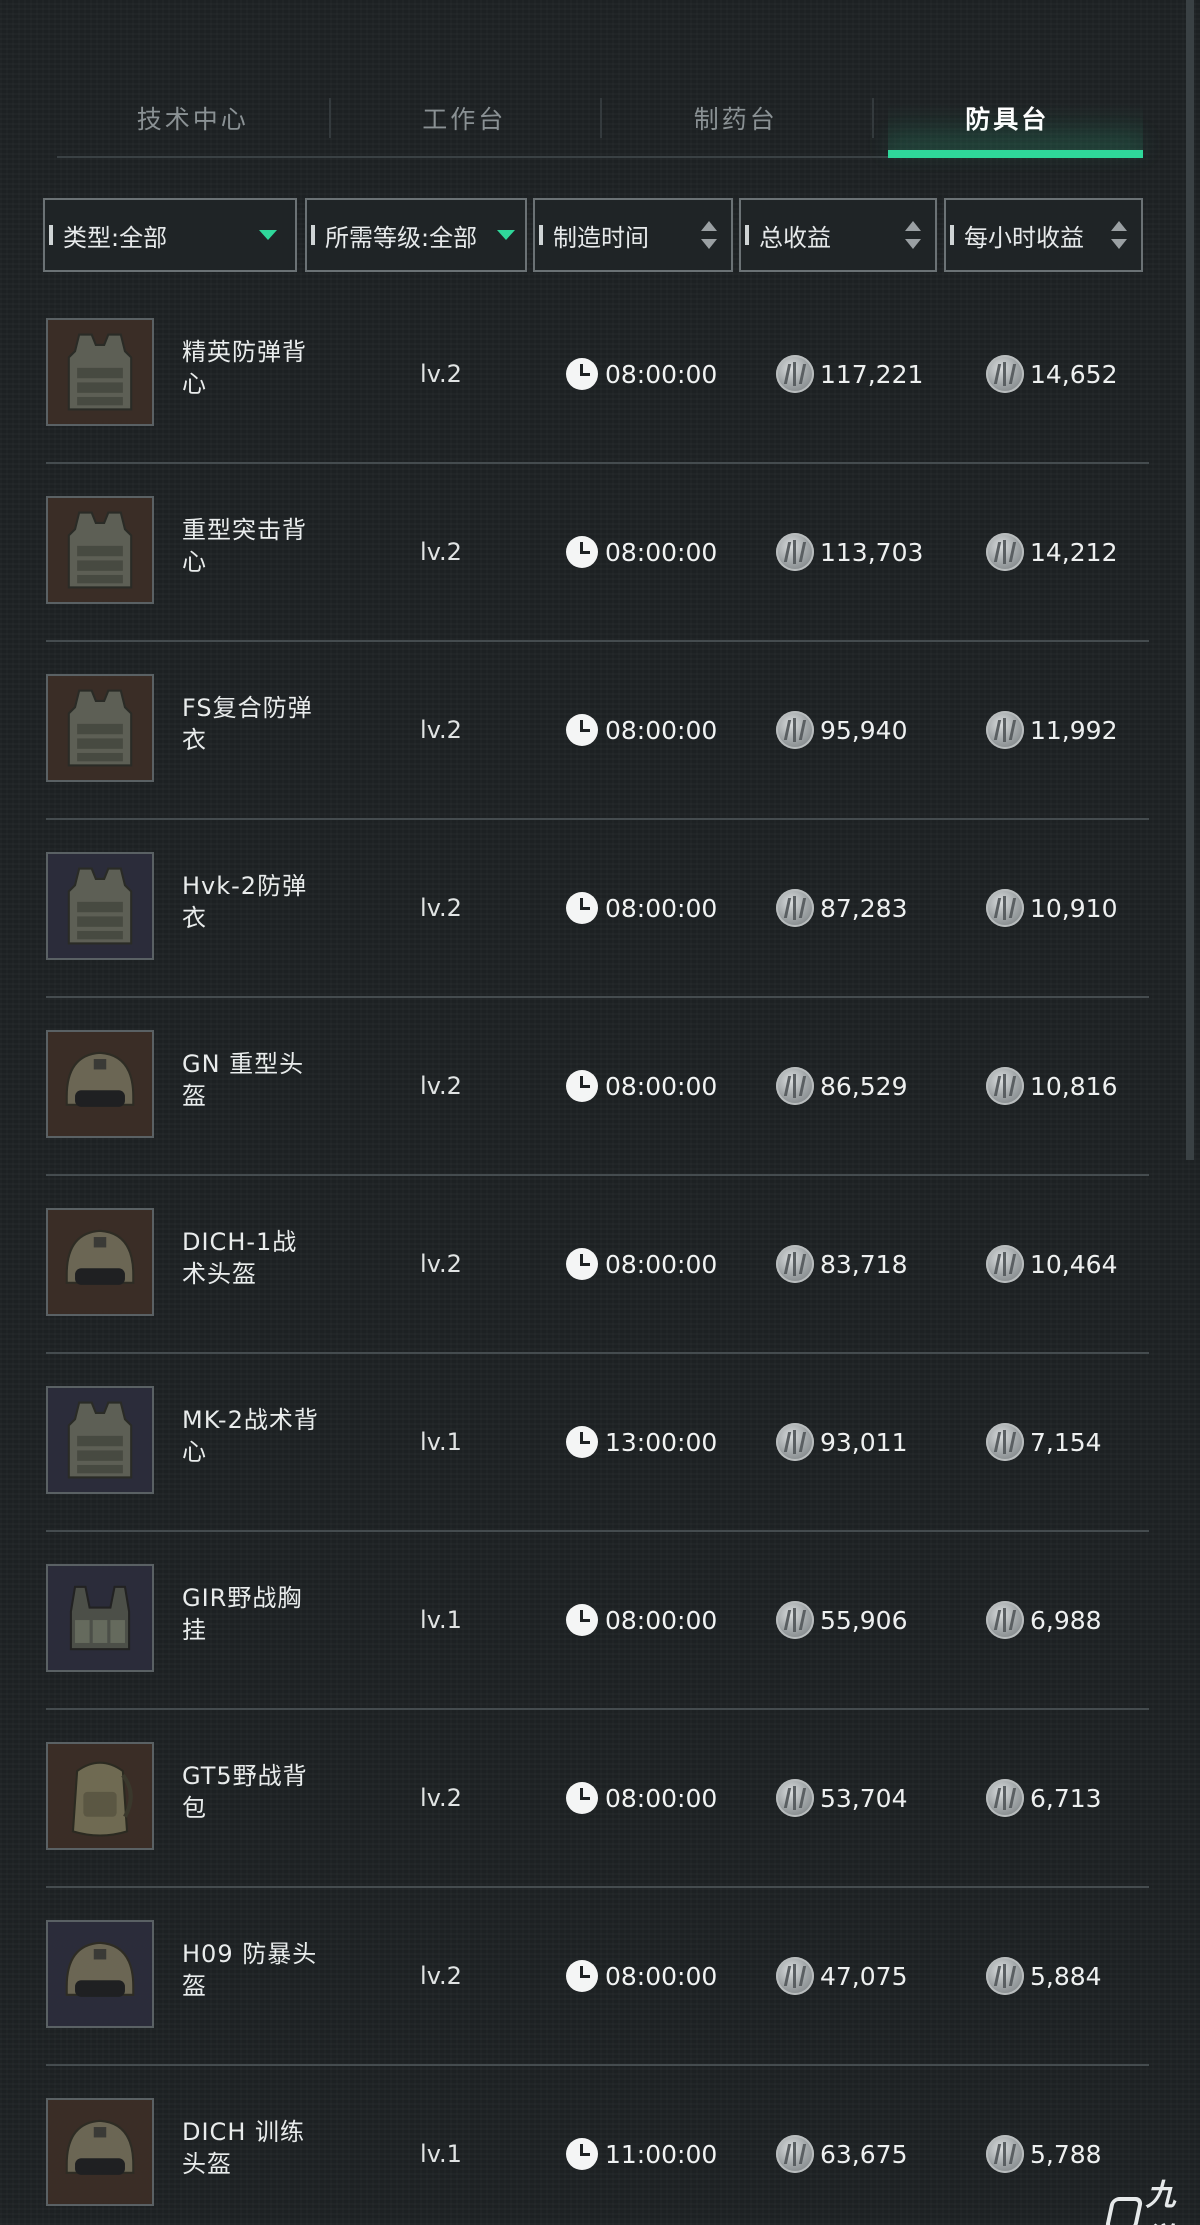  What do you see at coordinates (872, 374) in the screenshot?
I see `total-income-value: 117,221` at bounding box center [872, 374].